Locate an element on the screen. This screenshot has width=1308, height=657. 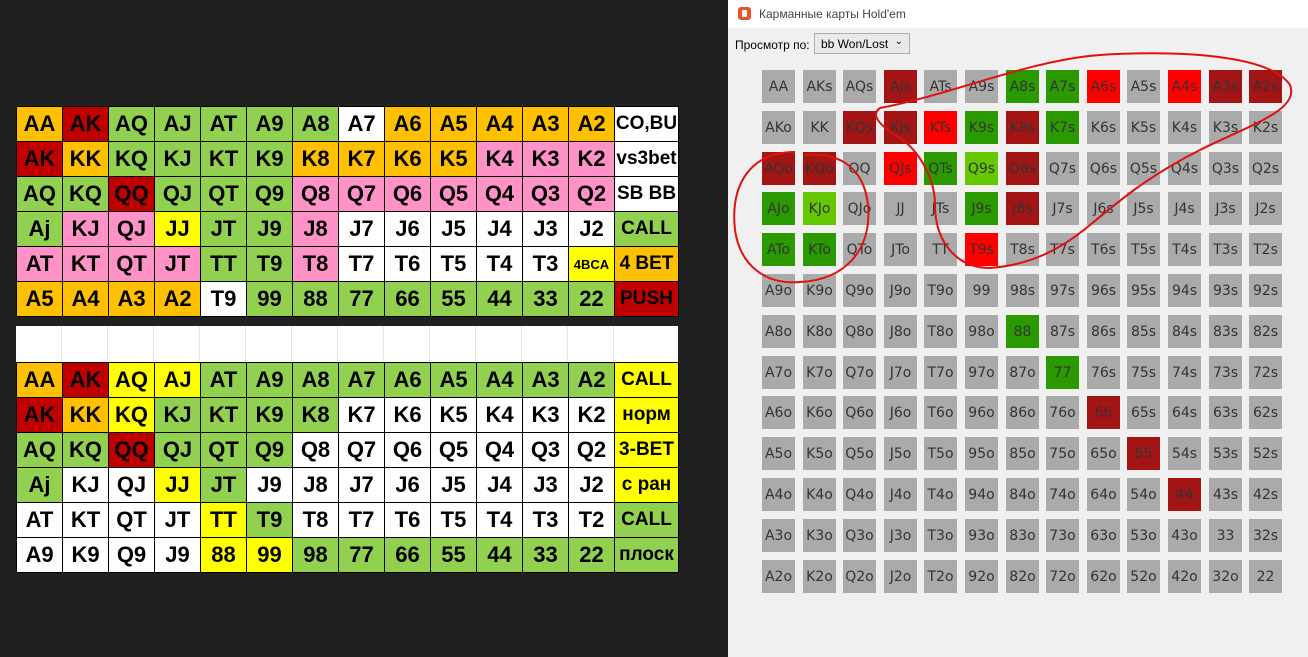
hand-cell: J7s is located at coordinates (1062, 208).